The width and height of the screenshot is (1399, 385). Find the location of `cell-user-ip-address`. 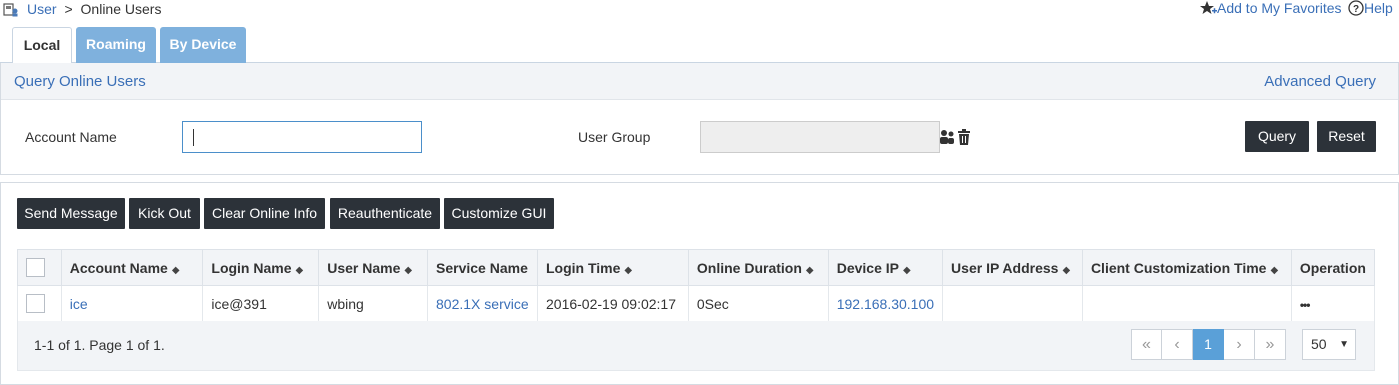

cell-user-ip-address is located at coordinates (1012, 303).